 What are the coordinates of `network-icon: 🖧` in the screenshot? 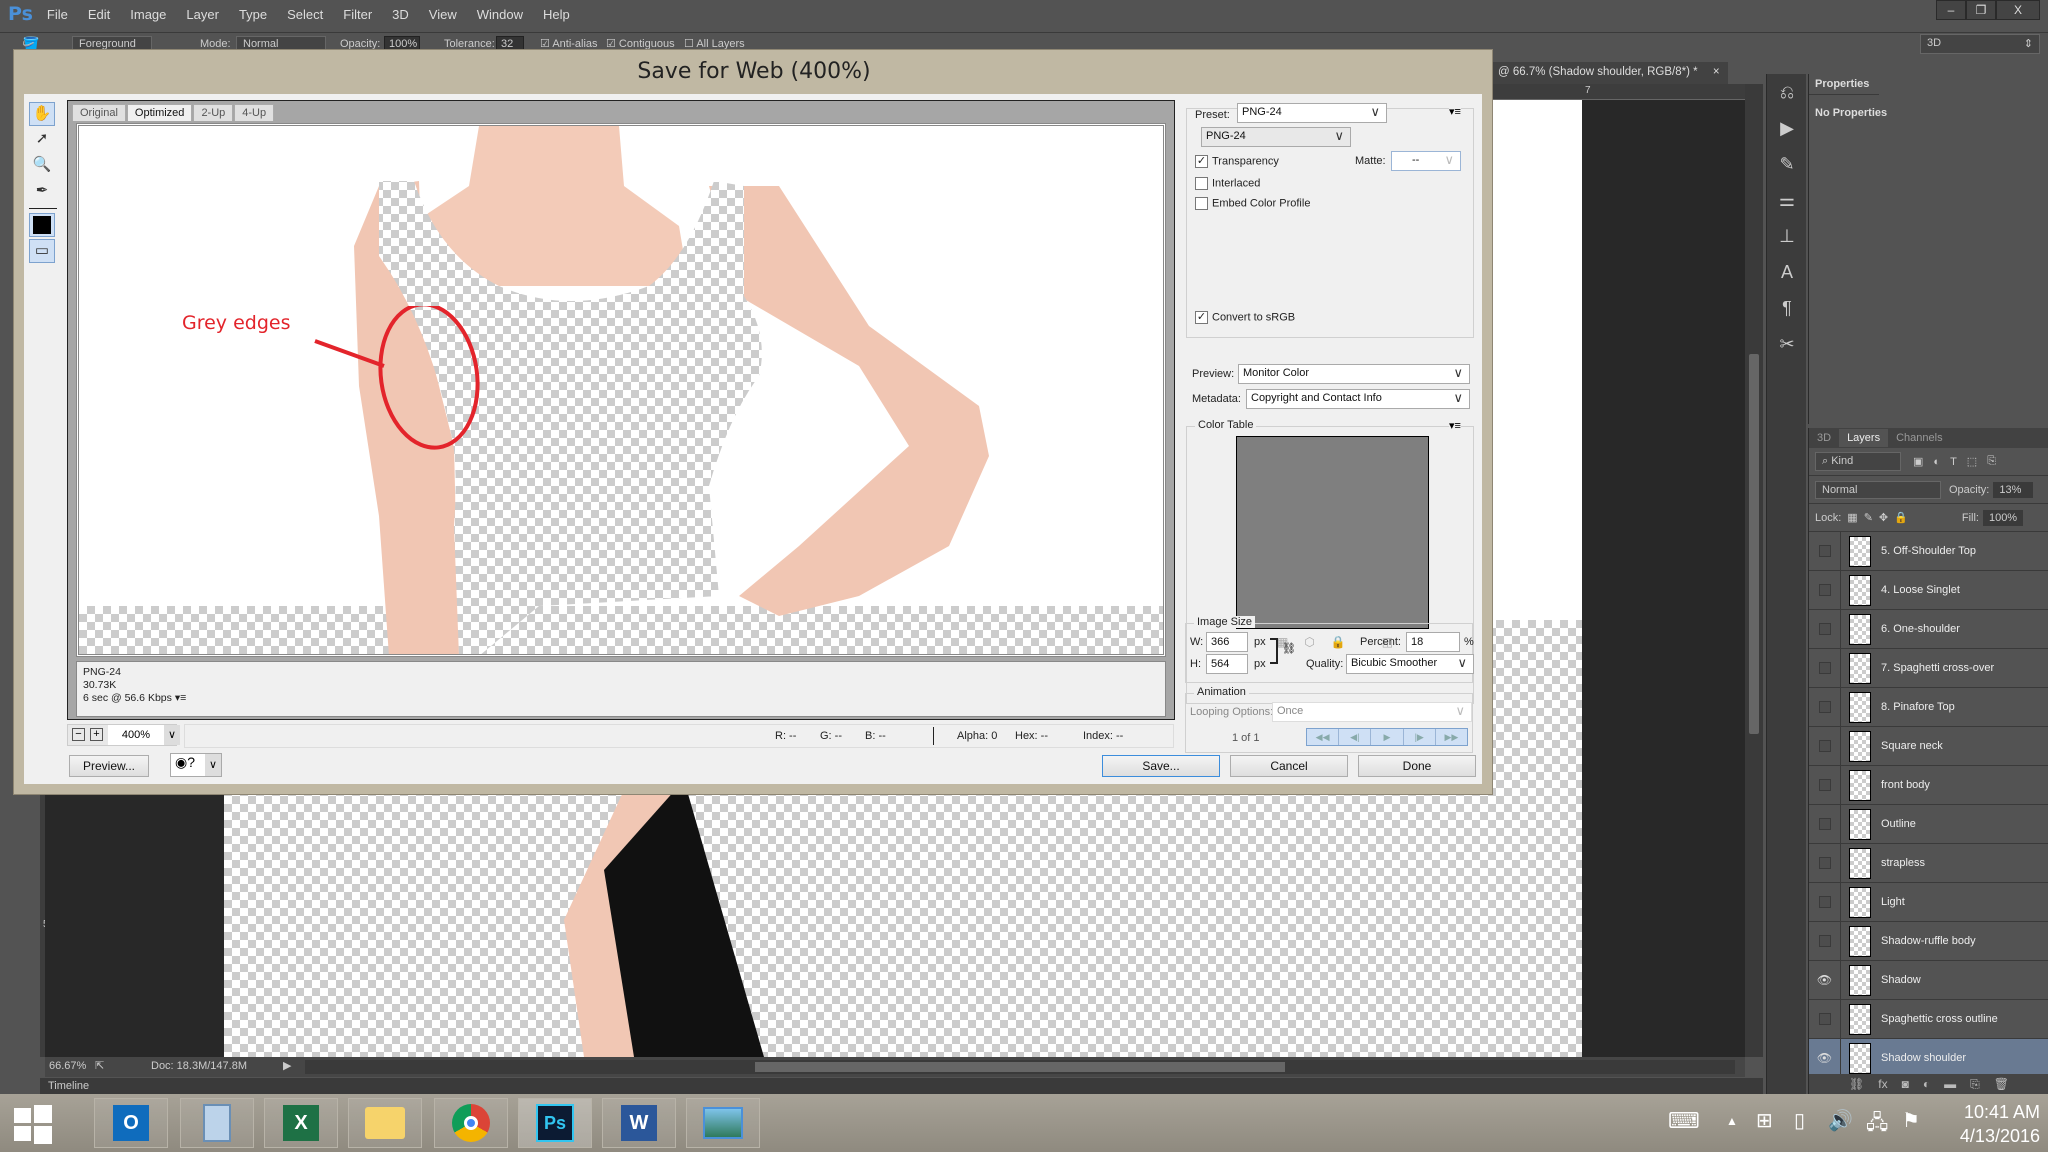 It's located at (1877, 1125).